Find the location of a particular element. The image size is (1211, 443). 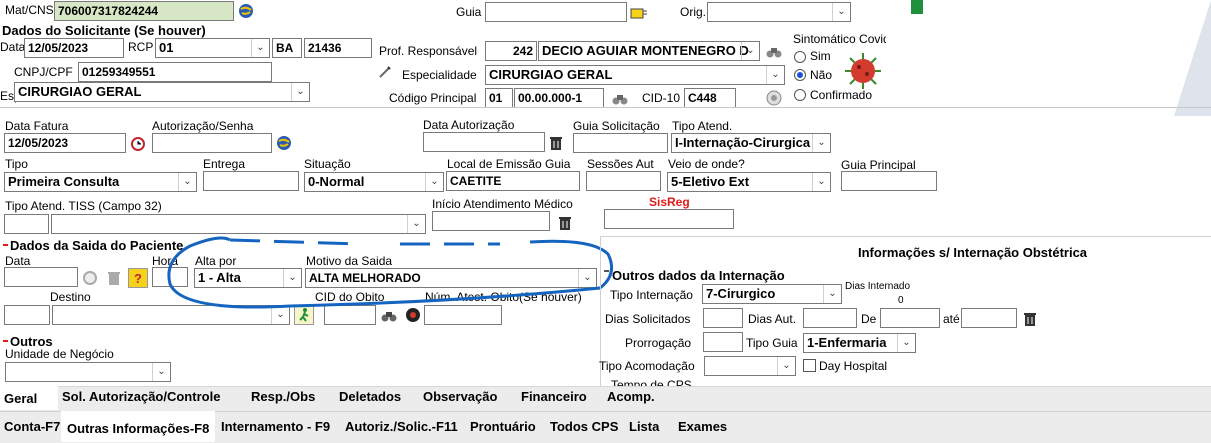

cid10-label: CID-10 is located at coordinates (661, 98).